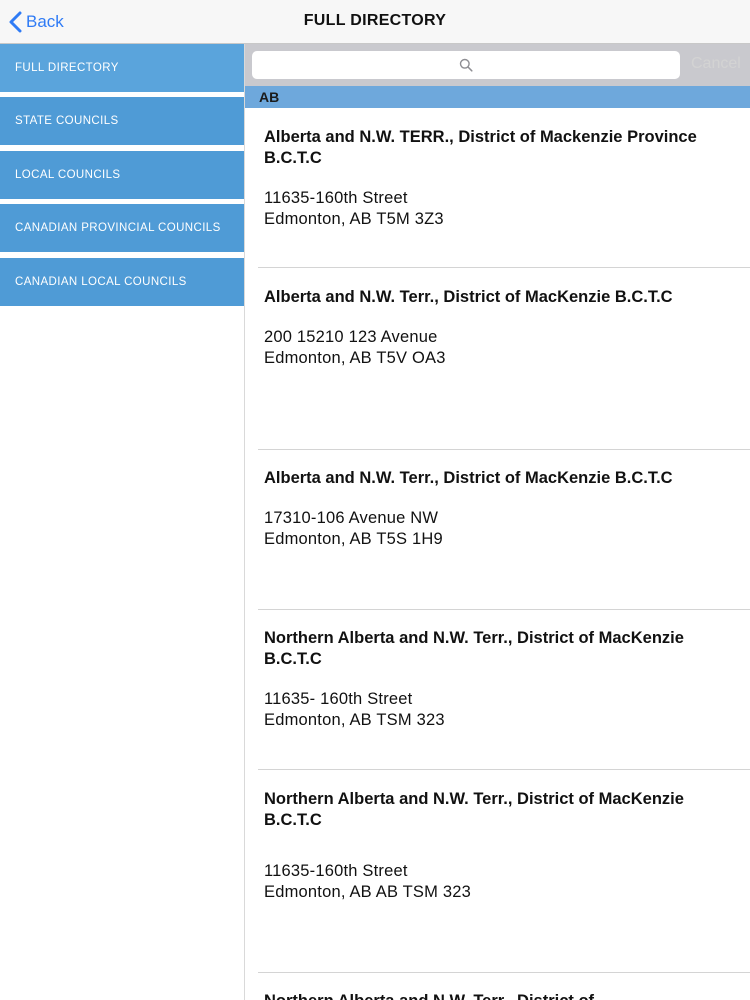 The image size is (750, 1000). What do you see at coordinates (68, 175) in the screenshot?
I see `sidebar-item-label: LOCAL COUNCILS` at bounding box center [68, 175].